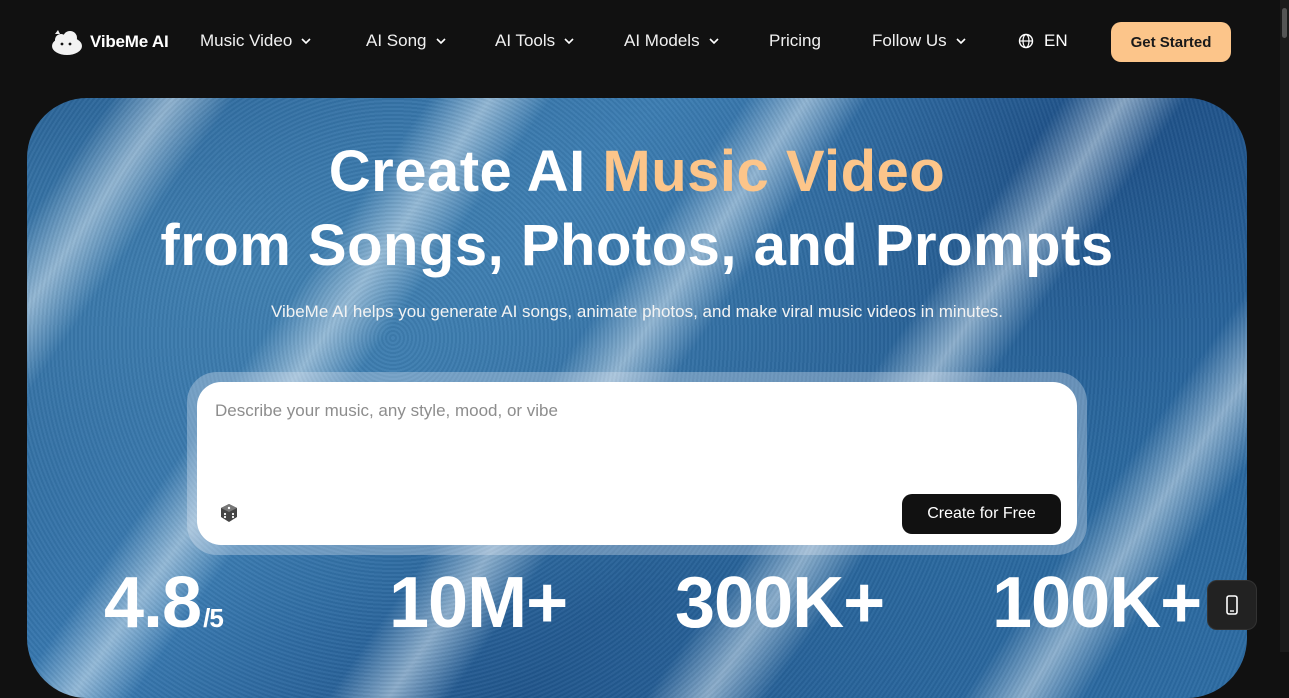 The height and width of the screenshot is (698, 1289). What do you see at coordinates (637, 245) in the screenshot?
I see `hero-title-line2: from Songs, Photos, and Prompts` at bounding box center [637, 245].